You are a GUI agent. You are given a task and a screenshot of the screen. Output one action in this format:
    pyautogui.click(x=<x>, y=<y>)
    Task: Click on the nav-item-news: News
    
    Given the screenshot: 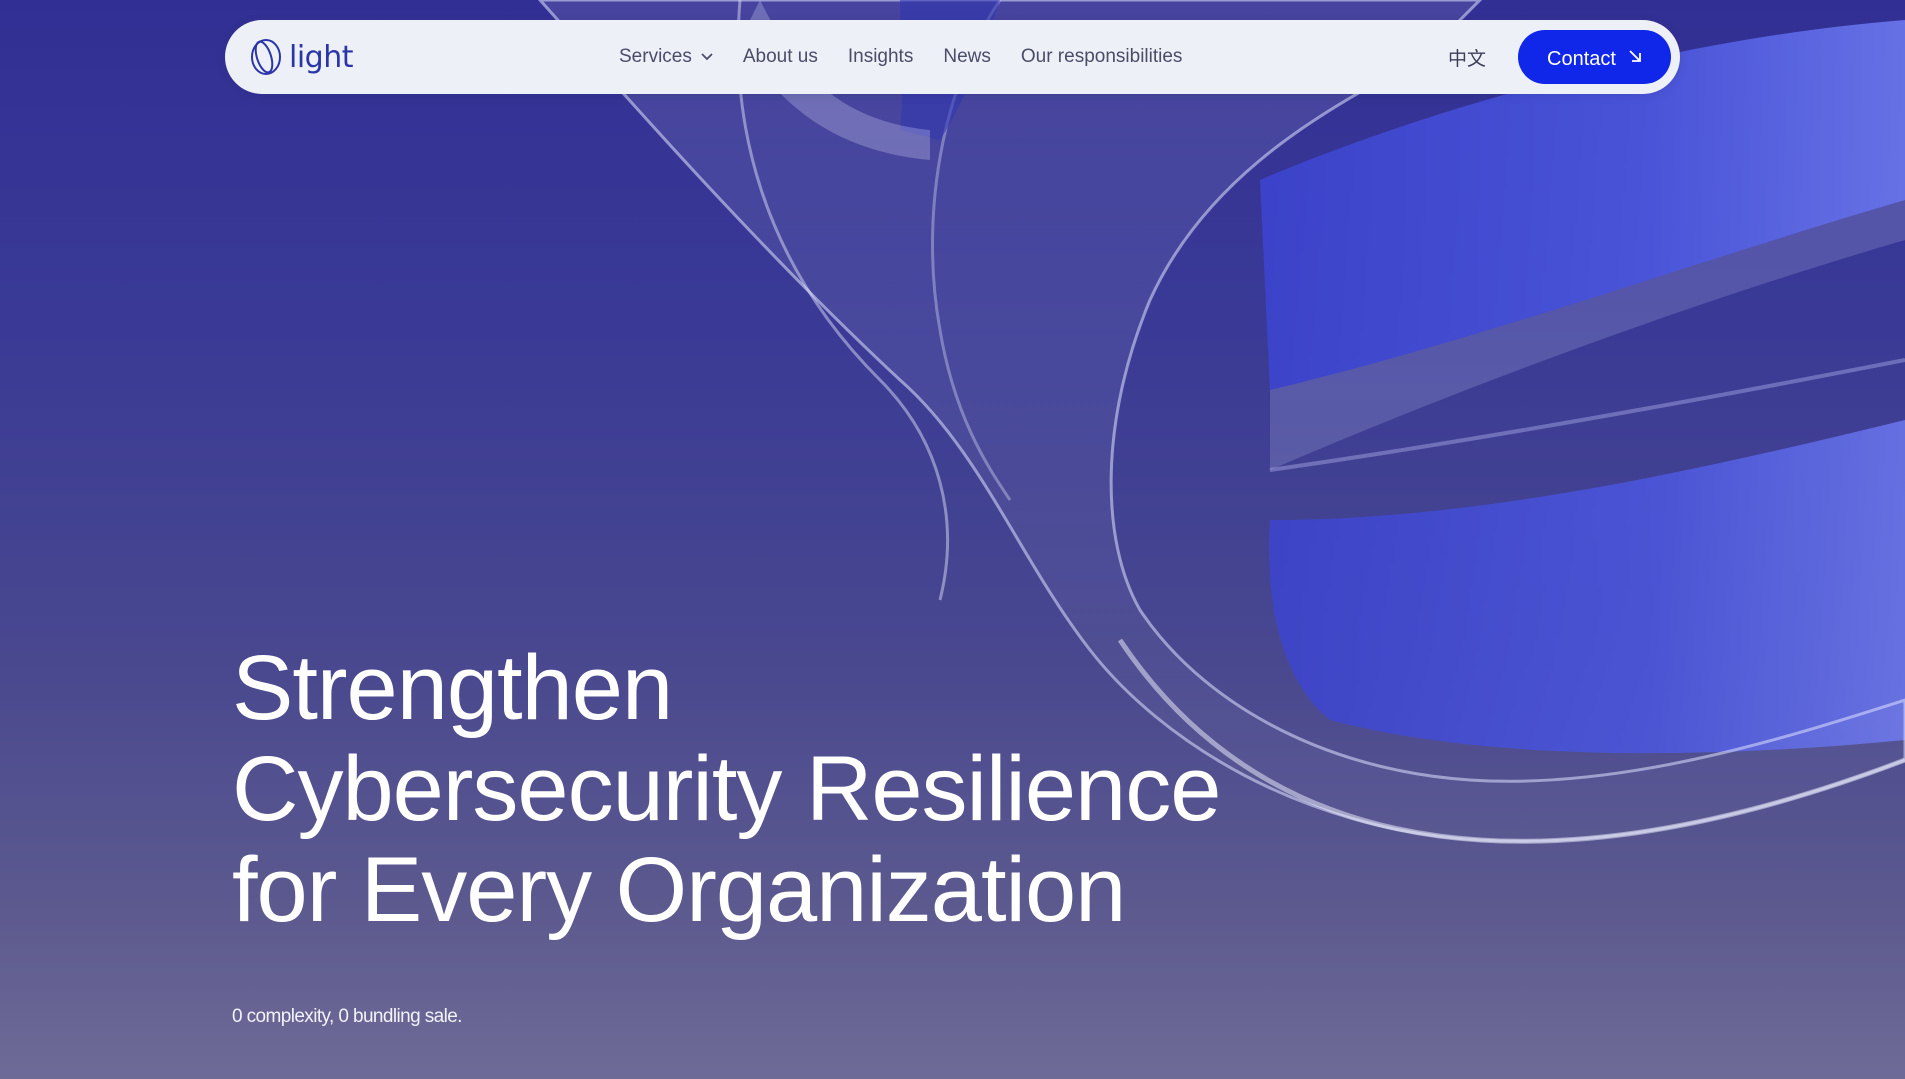 What is the action you would take?
    pyautogui.click(x=967, y=57)
    